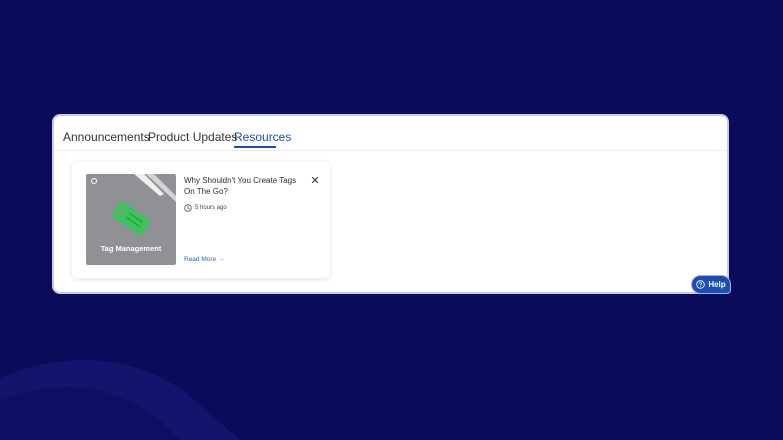  What do you see at coordinates (211, 208) in the screenshot?
I see `time-text: 5 hours ago` at bounding box center [211, 208].